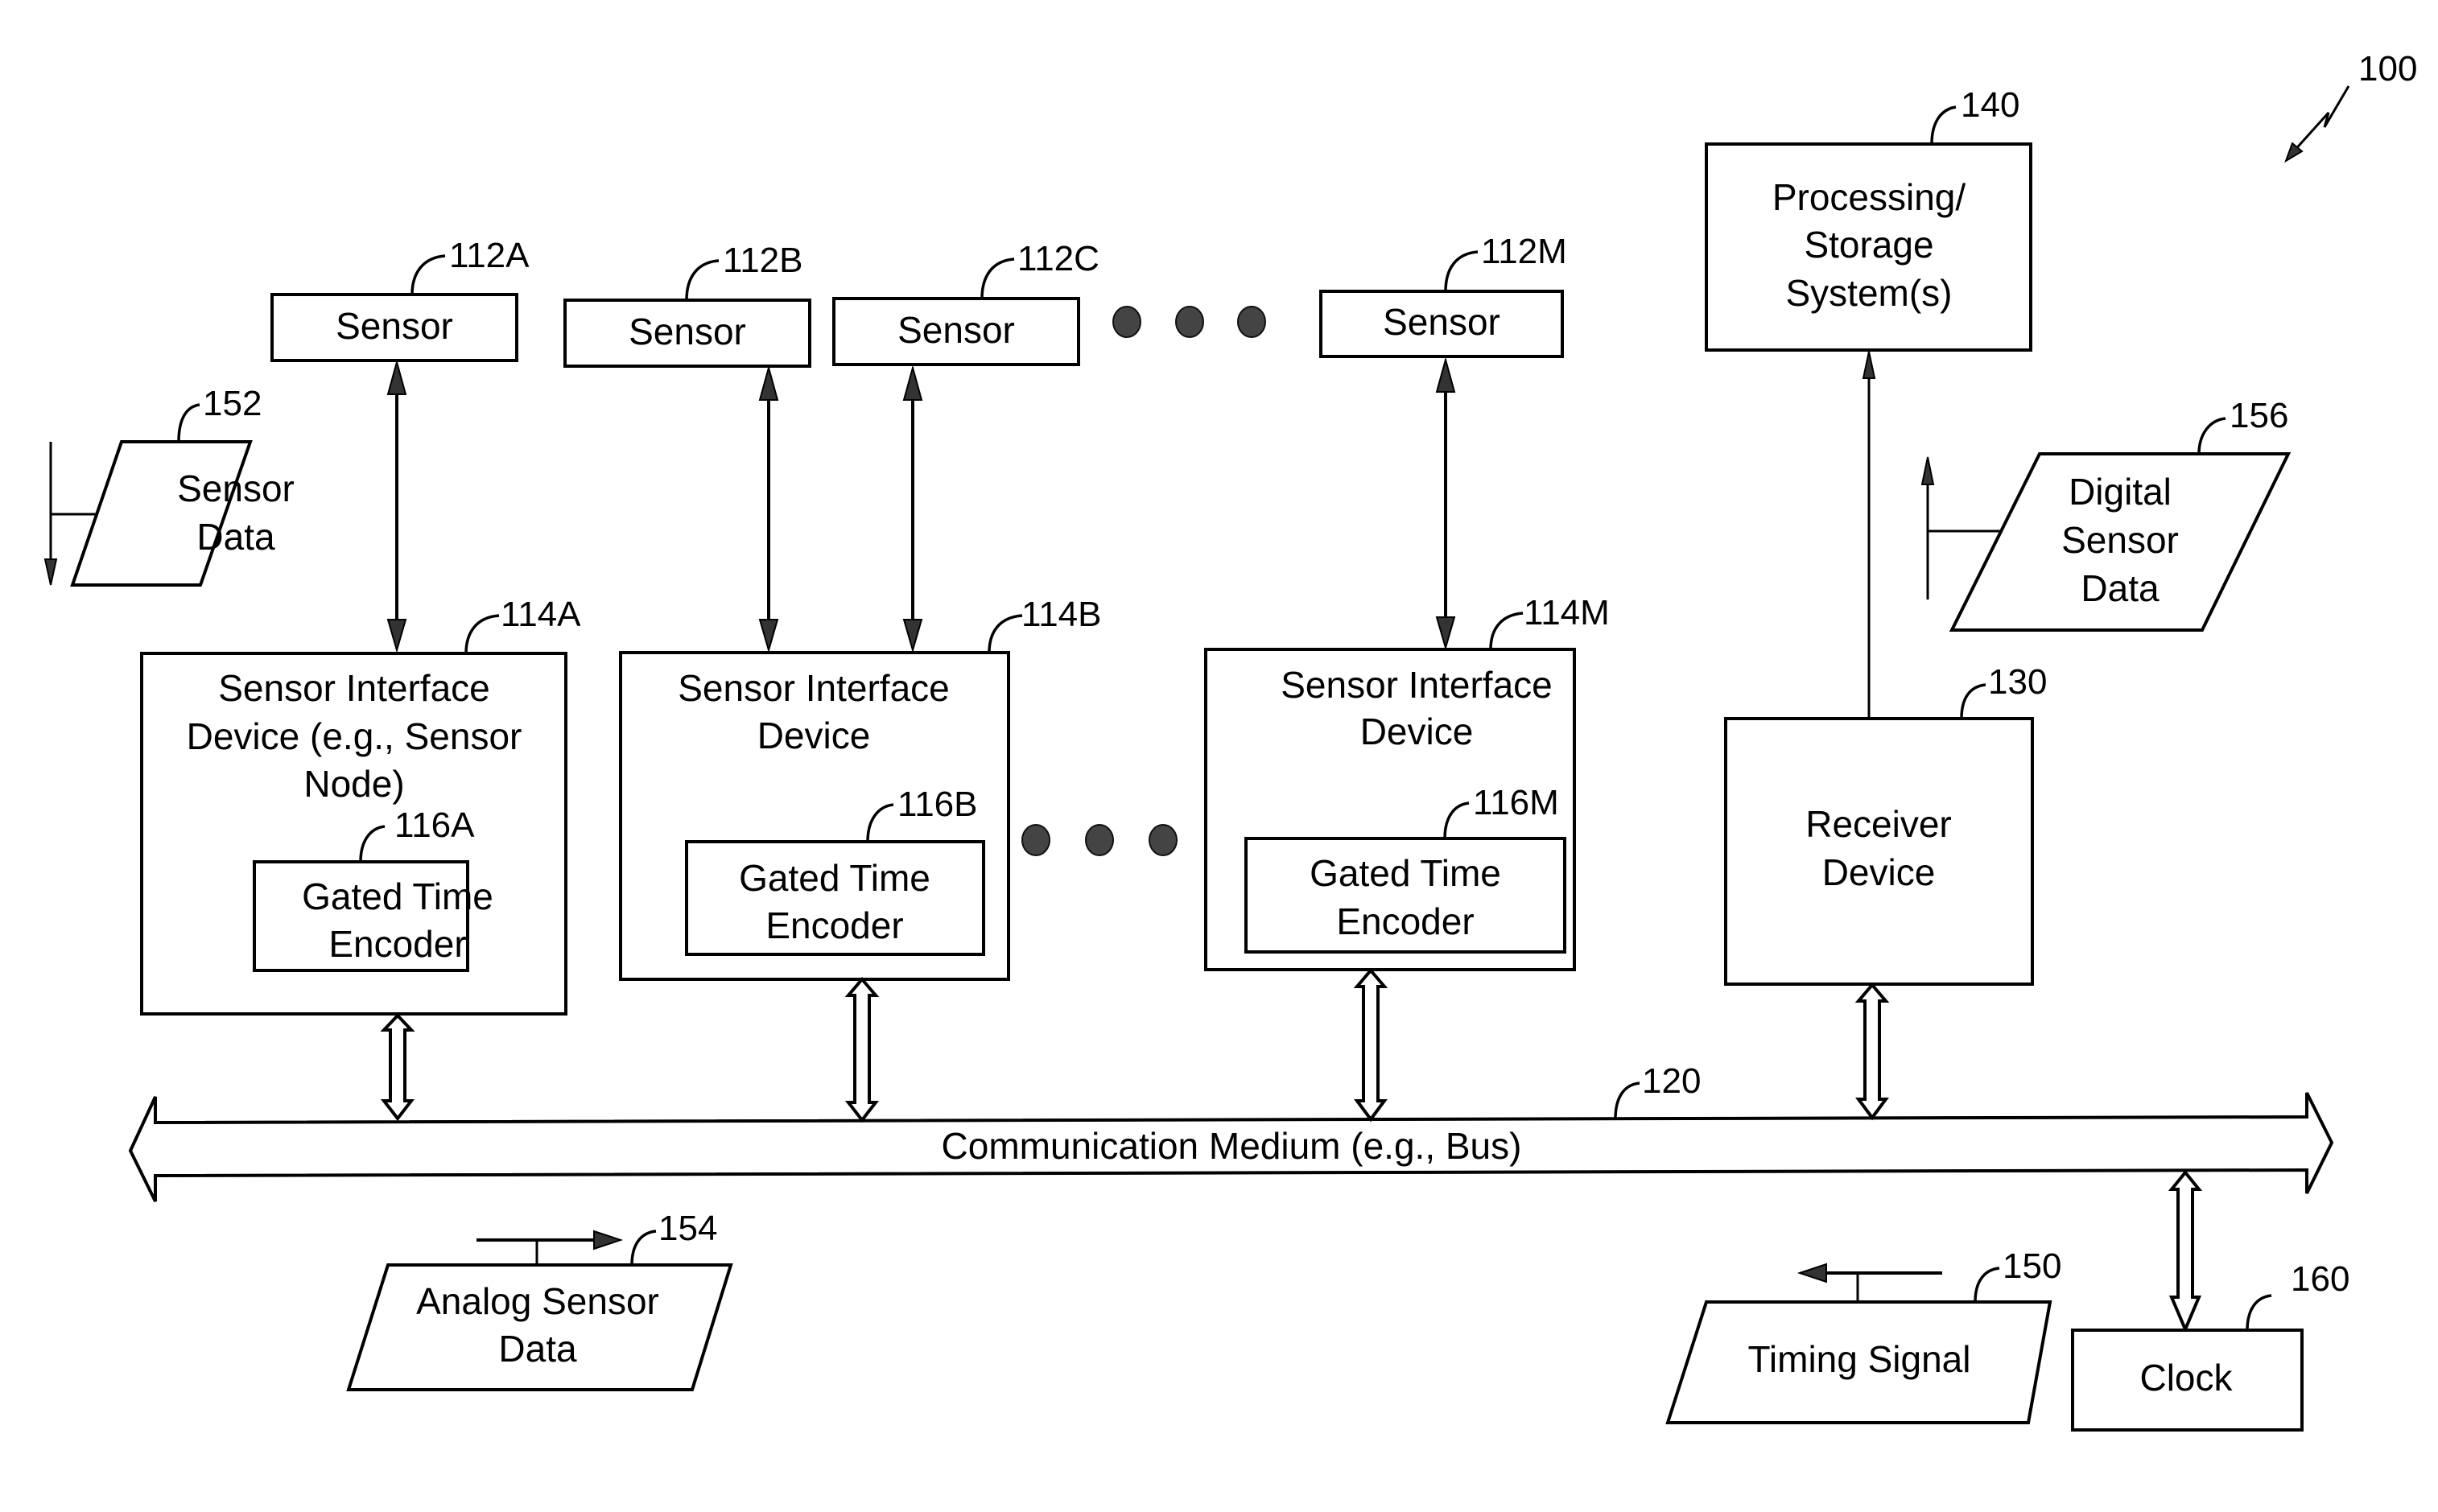 The height and width of the screenshot is (1512, 2438). I want to click on sensor-data-152-fix: Sensor Data 152, so click(169, 485).